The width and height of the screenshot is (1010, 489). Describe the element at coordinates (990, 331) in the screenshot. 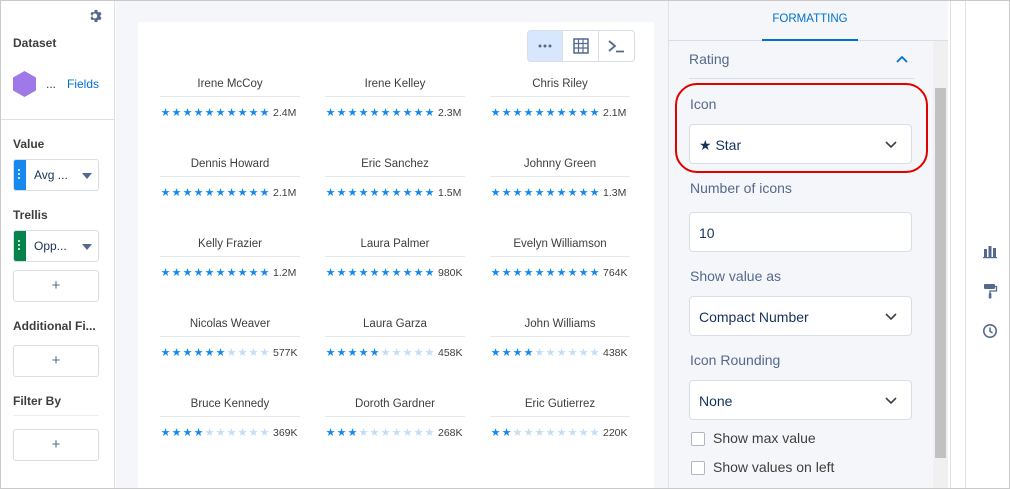

I see `clock-icon` at that location.